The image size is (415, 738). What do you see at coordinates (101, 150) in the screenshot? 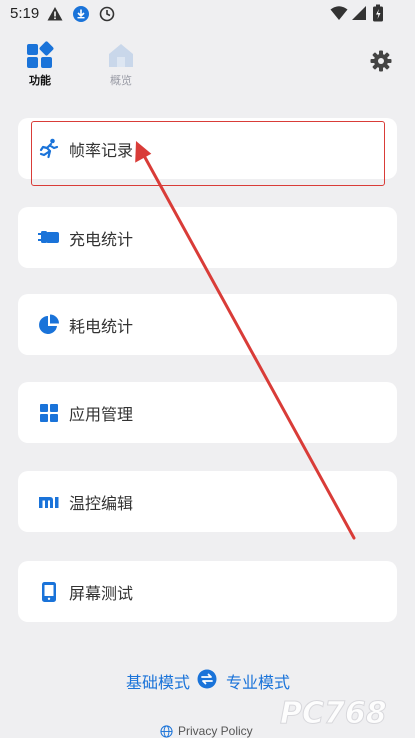
I see `menu-item-label: 帧率记录` at bounding box center [101, 150].